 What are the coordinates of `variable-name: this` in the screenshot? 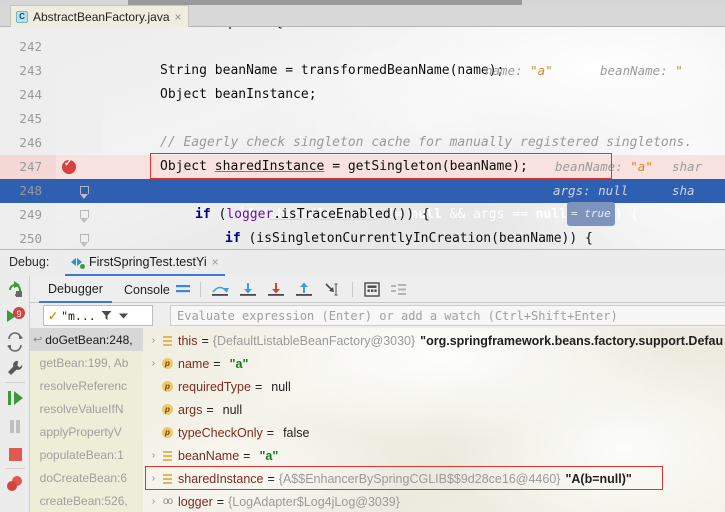 It's located at (188, 340).